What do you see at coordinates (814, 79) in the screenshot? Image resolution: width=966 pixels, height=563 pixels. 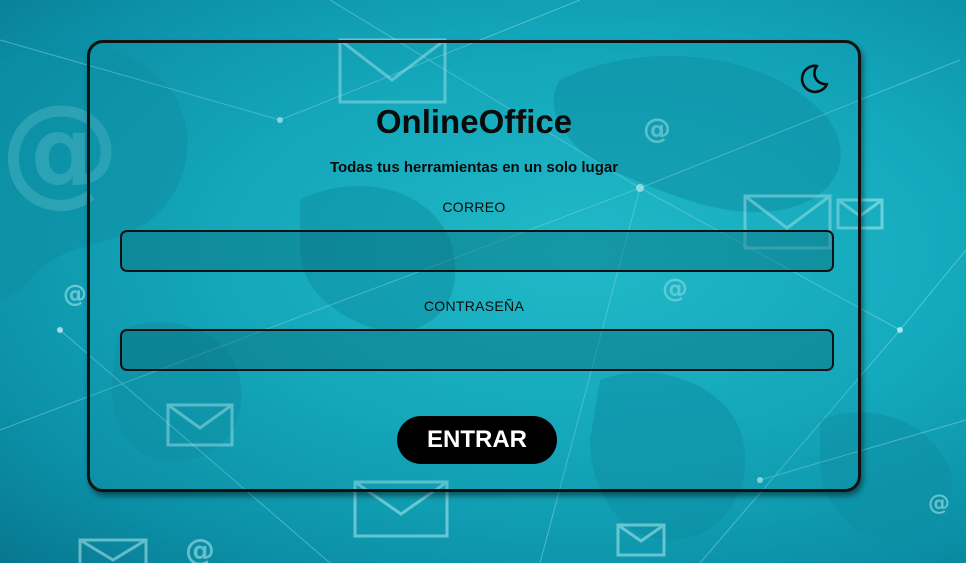 I see `moon-icon` at bounding box center [814, 79].